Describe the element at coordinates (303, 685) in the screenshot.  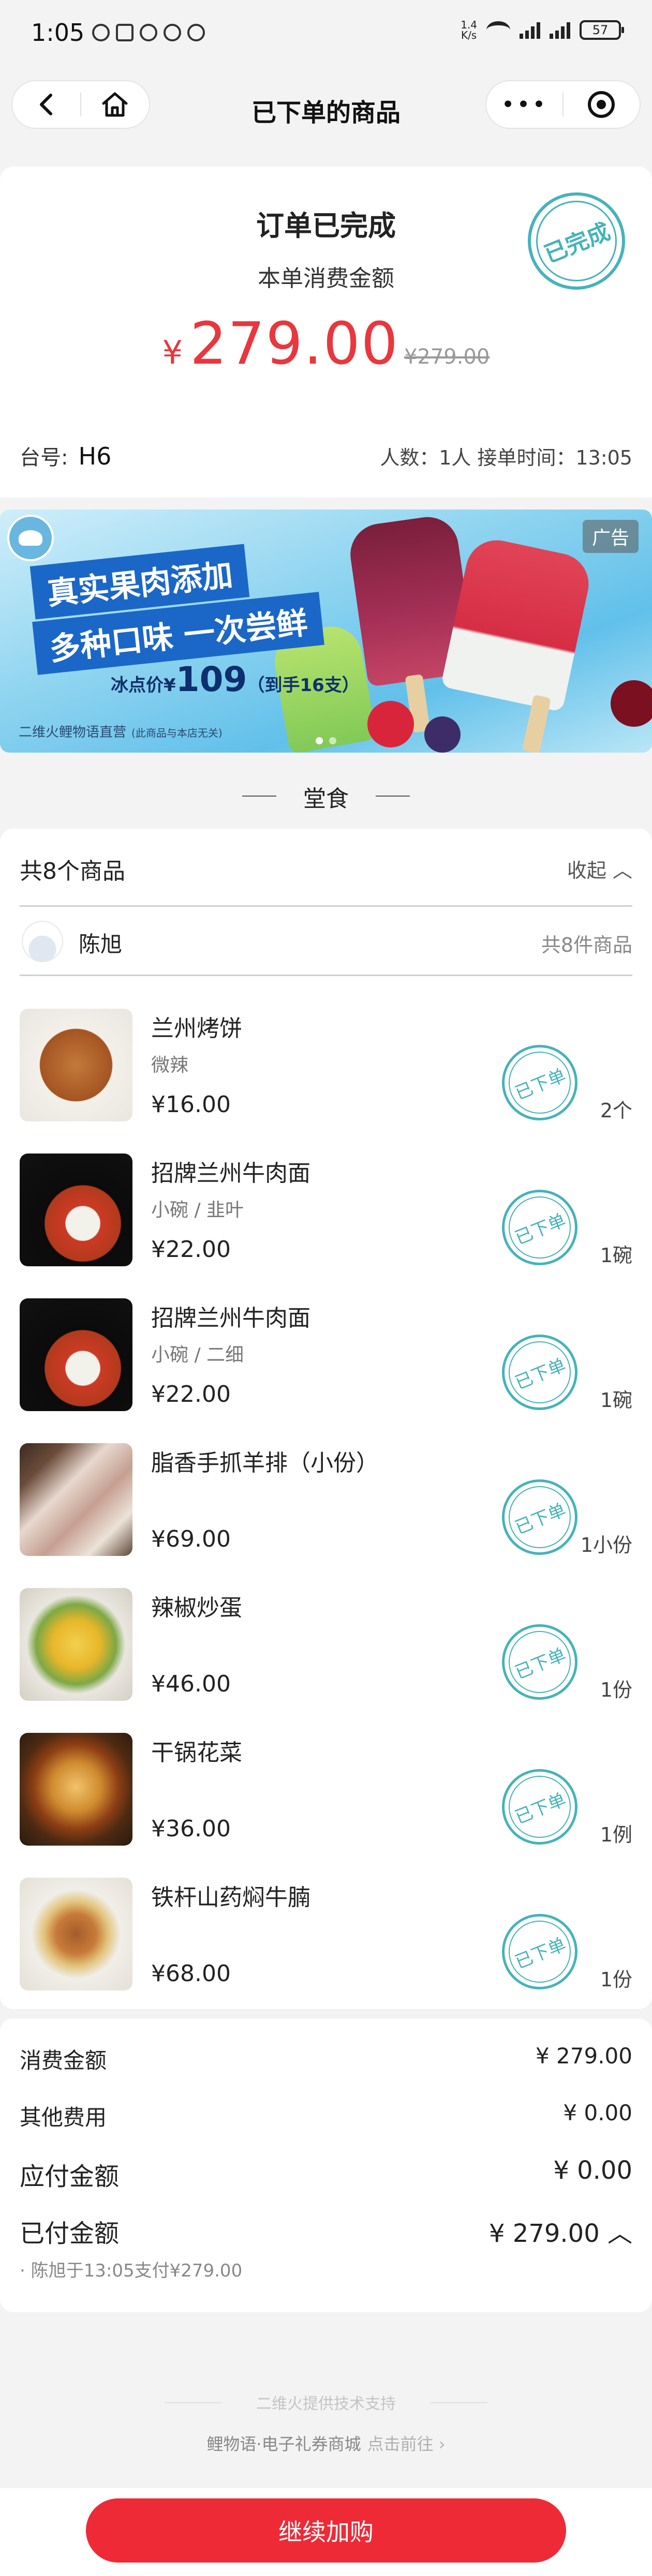
I see `ad-price-suffix: （到手16支）` at that location.